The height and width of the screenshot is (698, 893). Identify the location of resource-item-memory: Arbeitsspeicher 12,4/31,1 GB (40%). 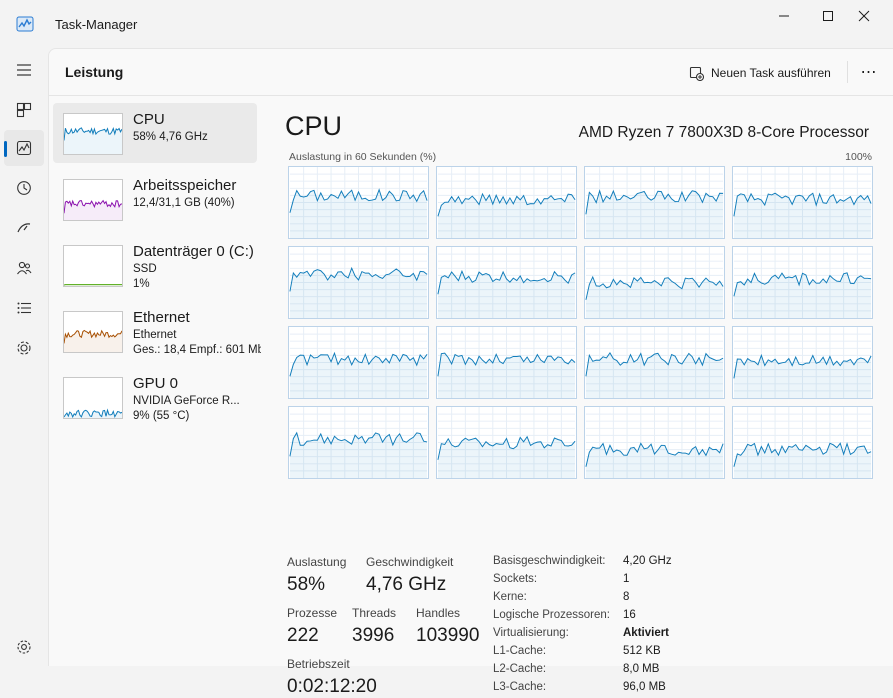
(155, 199).